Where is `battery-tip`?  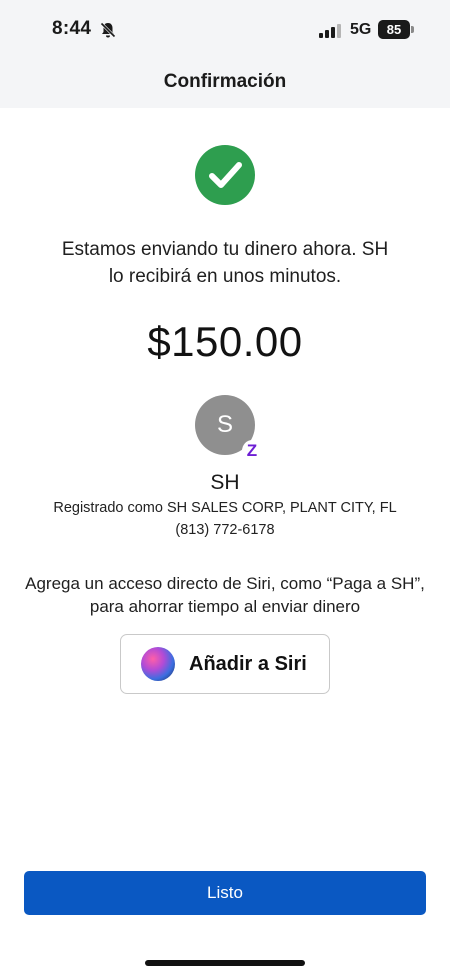 battery-tip is located at coordinates (412, 29).